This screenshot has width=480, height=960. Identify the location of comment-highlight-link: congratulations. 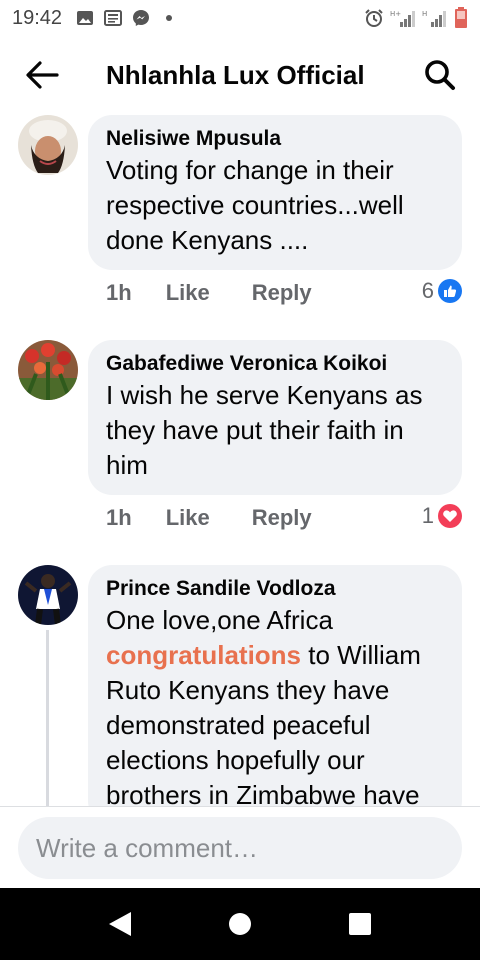
(203, 655).